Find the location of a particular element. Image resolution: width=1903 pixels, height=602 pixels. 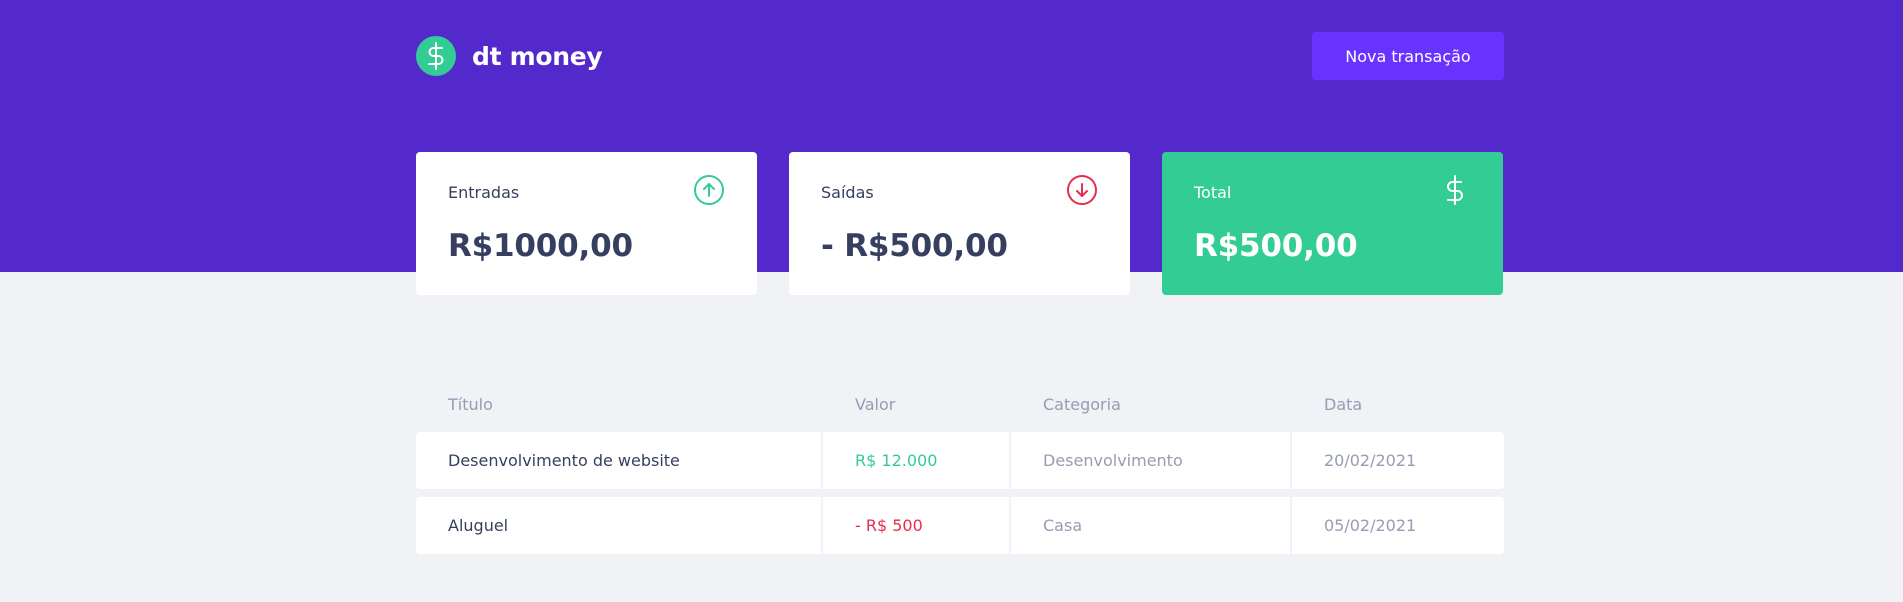

table-header-row: Título Valor Categoria Data is located at coordinates (960, 404).